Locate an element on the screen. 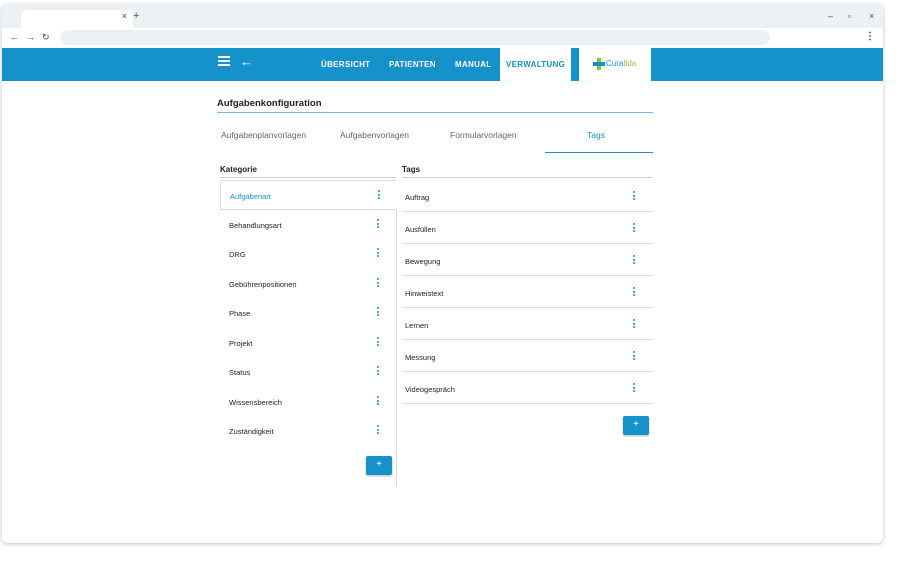  browser-tab: × is located at coordinates (77, 19).